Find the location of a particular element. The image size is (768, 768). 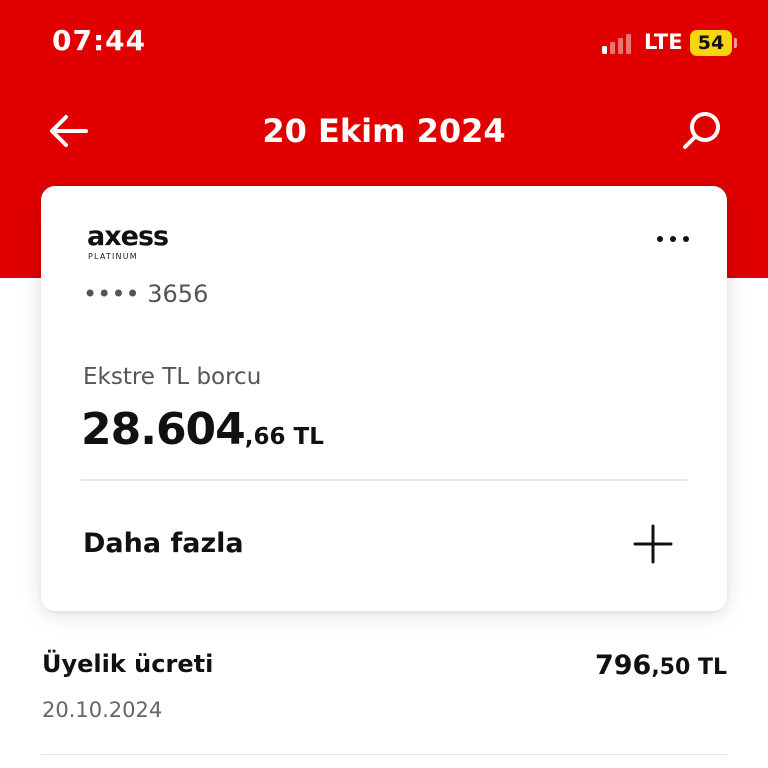

search-icon is located at coordinates (701, 130).